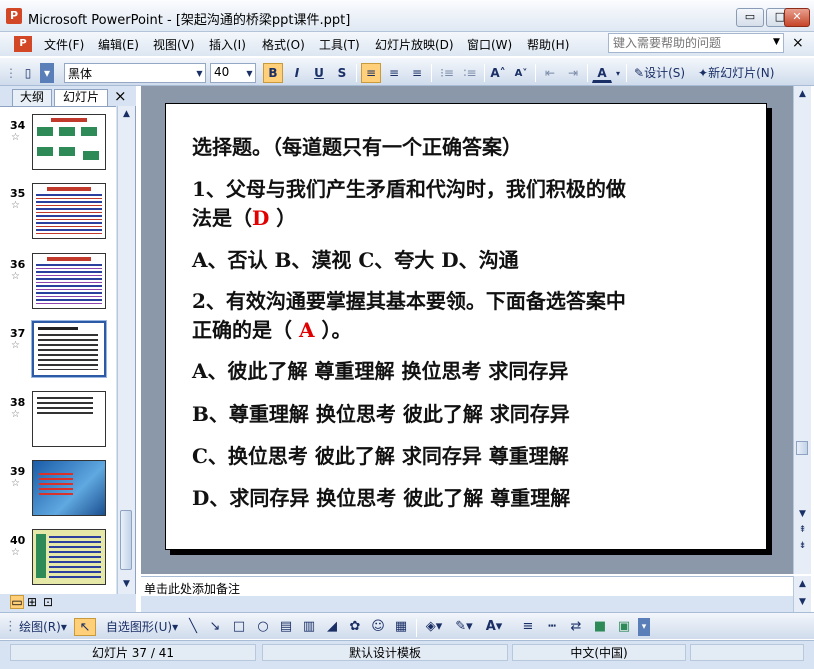 The width and height of the screenshot is (814, 669). What do you see at coordinates (371, 73) in the screenshot?
I see `align-left-icon: ≡` at bounding box center [371, 73].